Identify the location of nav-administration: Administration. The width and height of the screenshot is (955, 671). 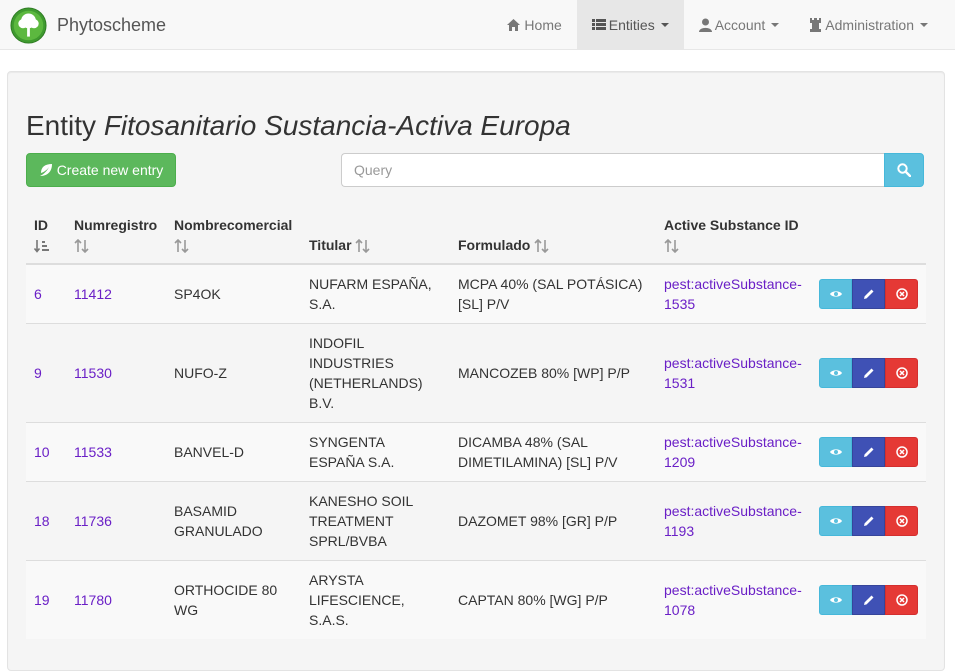
(868, 24).